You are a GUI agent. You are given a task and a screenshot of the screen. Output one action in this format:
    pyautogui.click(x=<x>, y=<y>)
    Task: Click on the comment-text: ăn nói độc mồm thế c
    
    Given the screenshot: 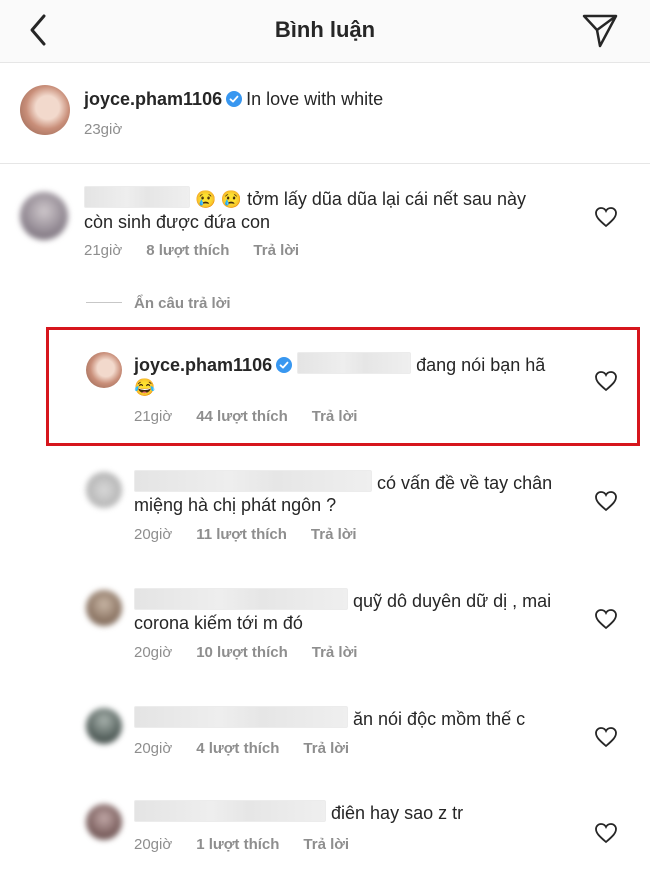 What is the action you would take?
    pyautogui.click(x=344, y=718)
    